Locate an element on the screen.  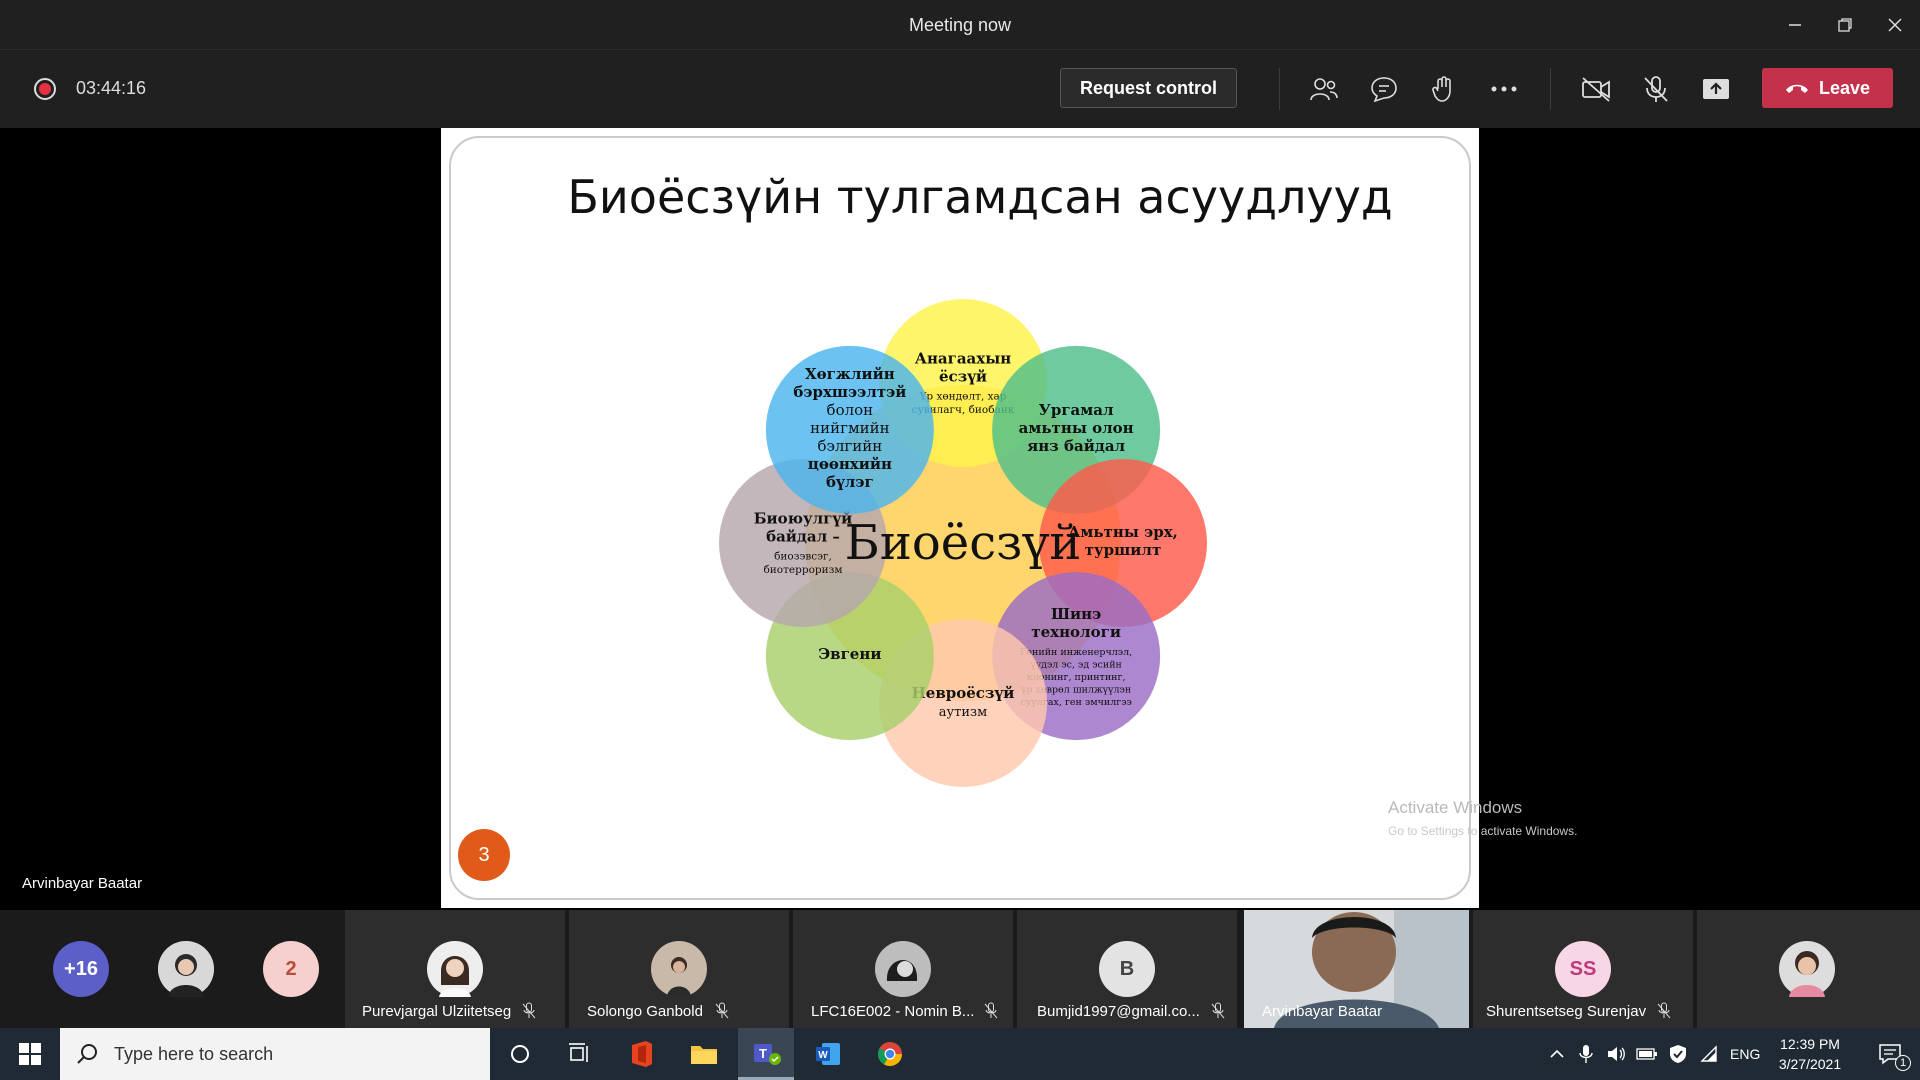
office-icon is located at coordinates (642, 1054).